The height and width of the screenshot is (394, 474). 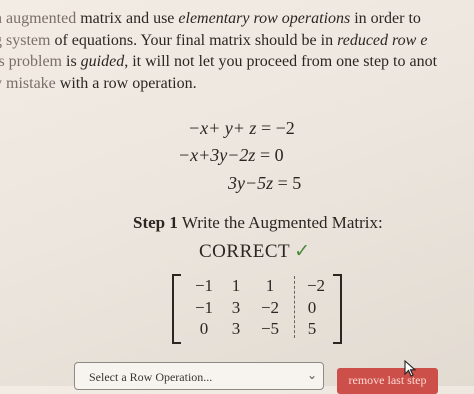 I want to click on checkmark-icon: ✓, so click(x=302, y=251).